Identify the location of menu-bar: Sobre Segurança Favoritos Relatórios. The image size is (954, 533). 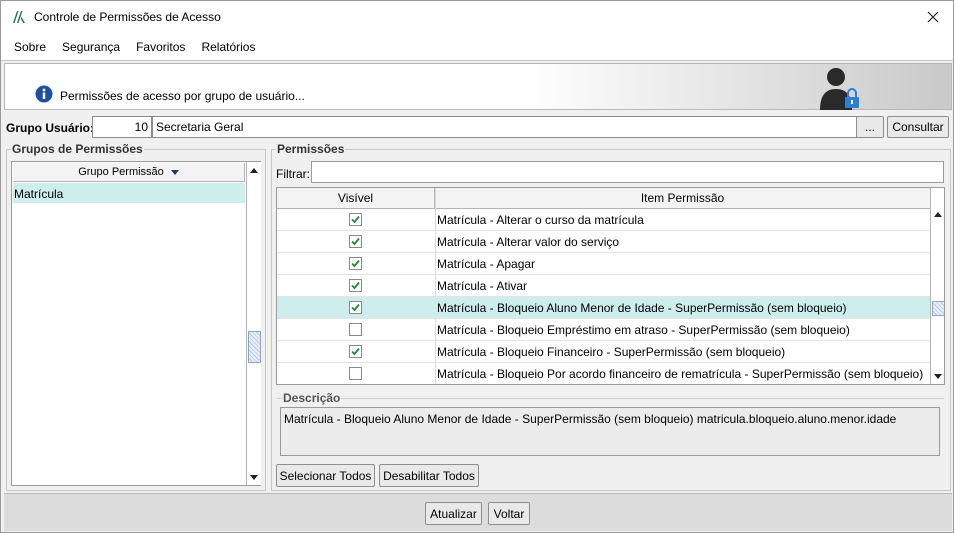
(477, 47).